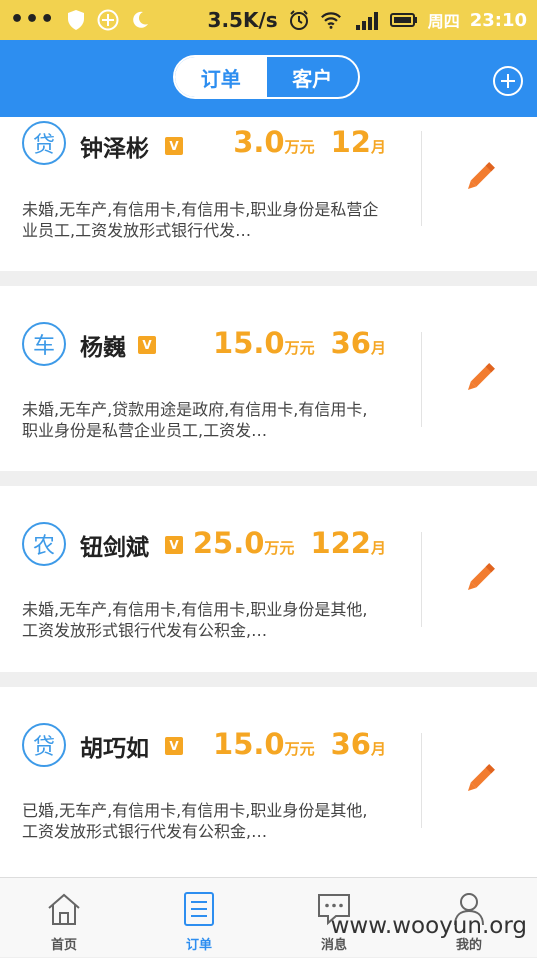 This screenshot has height=958, width=537. I want to click on wifi-icon, so click(331, 20).